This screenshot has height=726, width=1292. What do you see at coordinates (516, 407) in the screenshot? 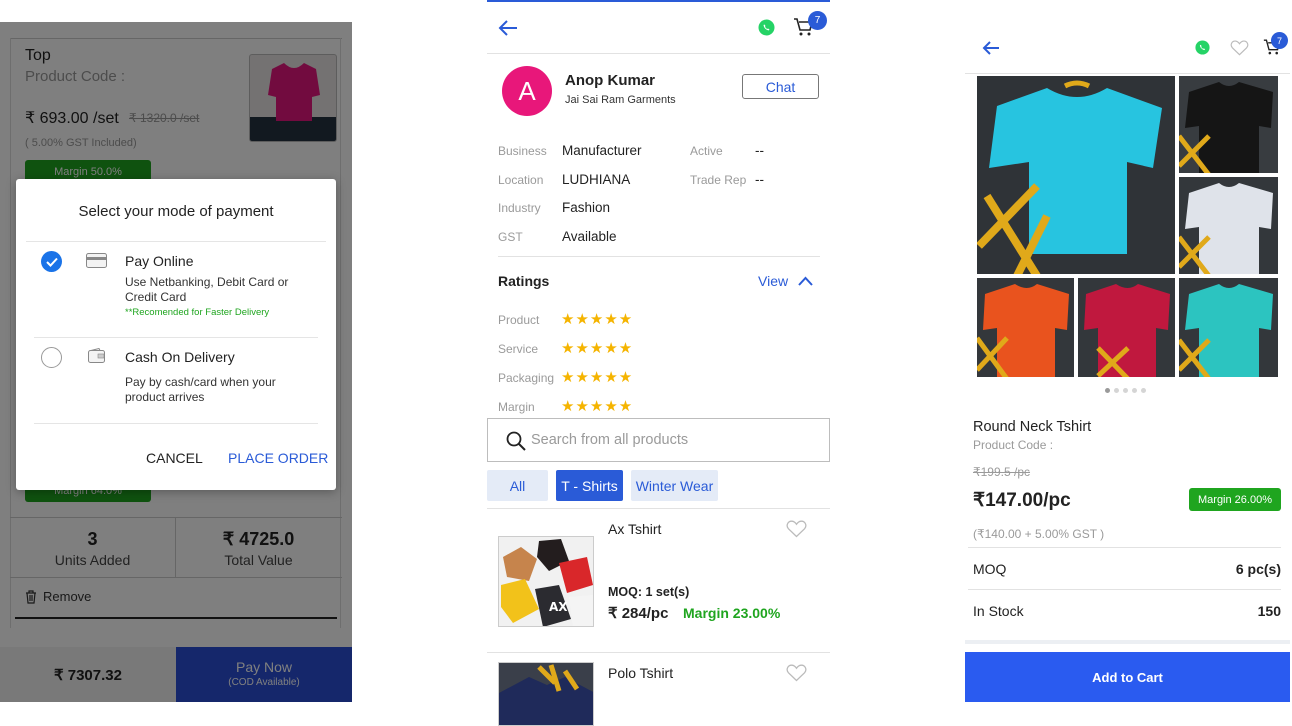
I see `rating-label: Margin` at bounding box center [516, 407].